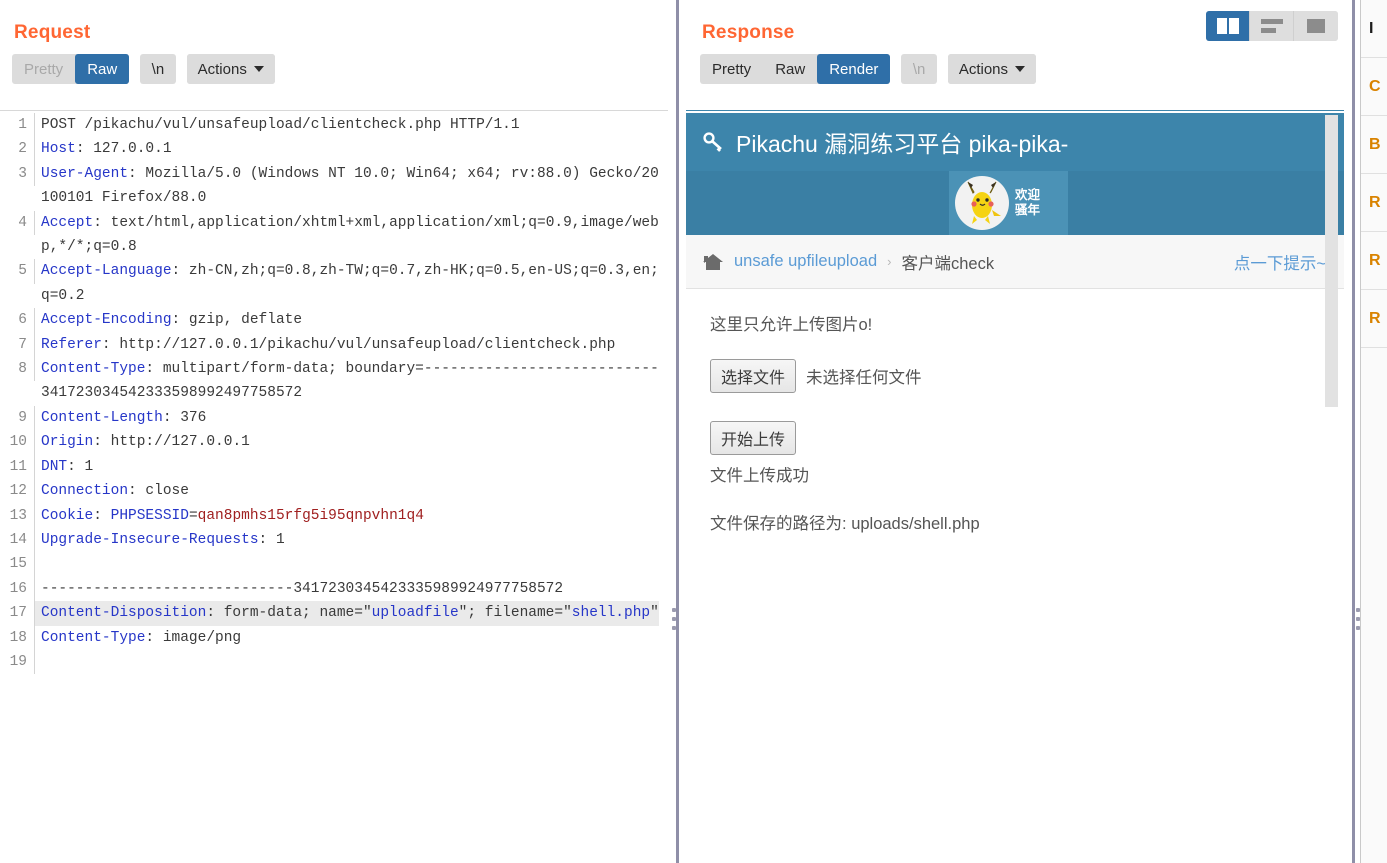 This screenshot has height=863, width=1387. Describe the element at coordinates (1027, 522) in the screenshot. I see `saved-path-row: 文件保存的路径为: uploads/shell.php` at that location.